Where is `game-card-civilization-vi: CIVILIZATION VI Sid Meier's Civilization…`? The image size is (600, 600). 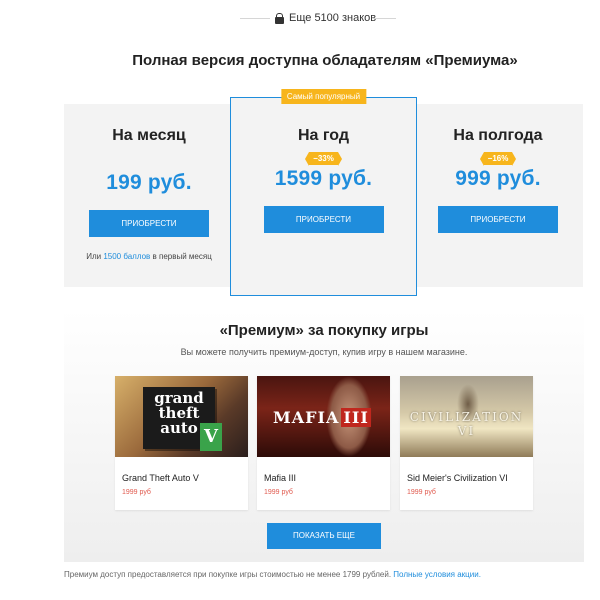 game-card-civilization-vi: CIVILIZATION VI Sid Meier's Civilization… is located at coordinates (466, 443).